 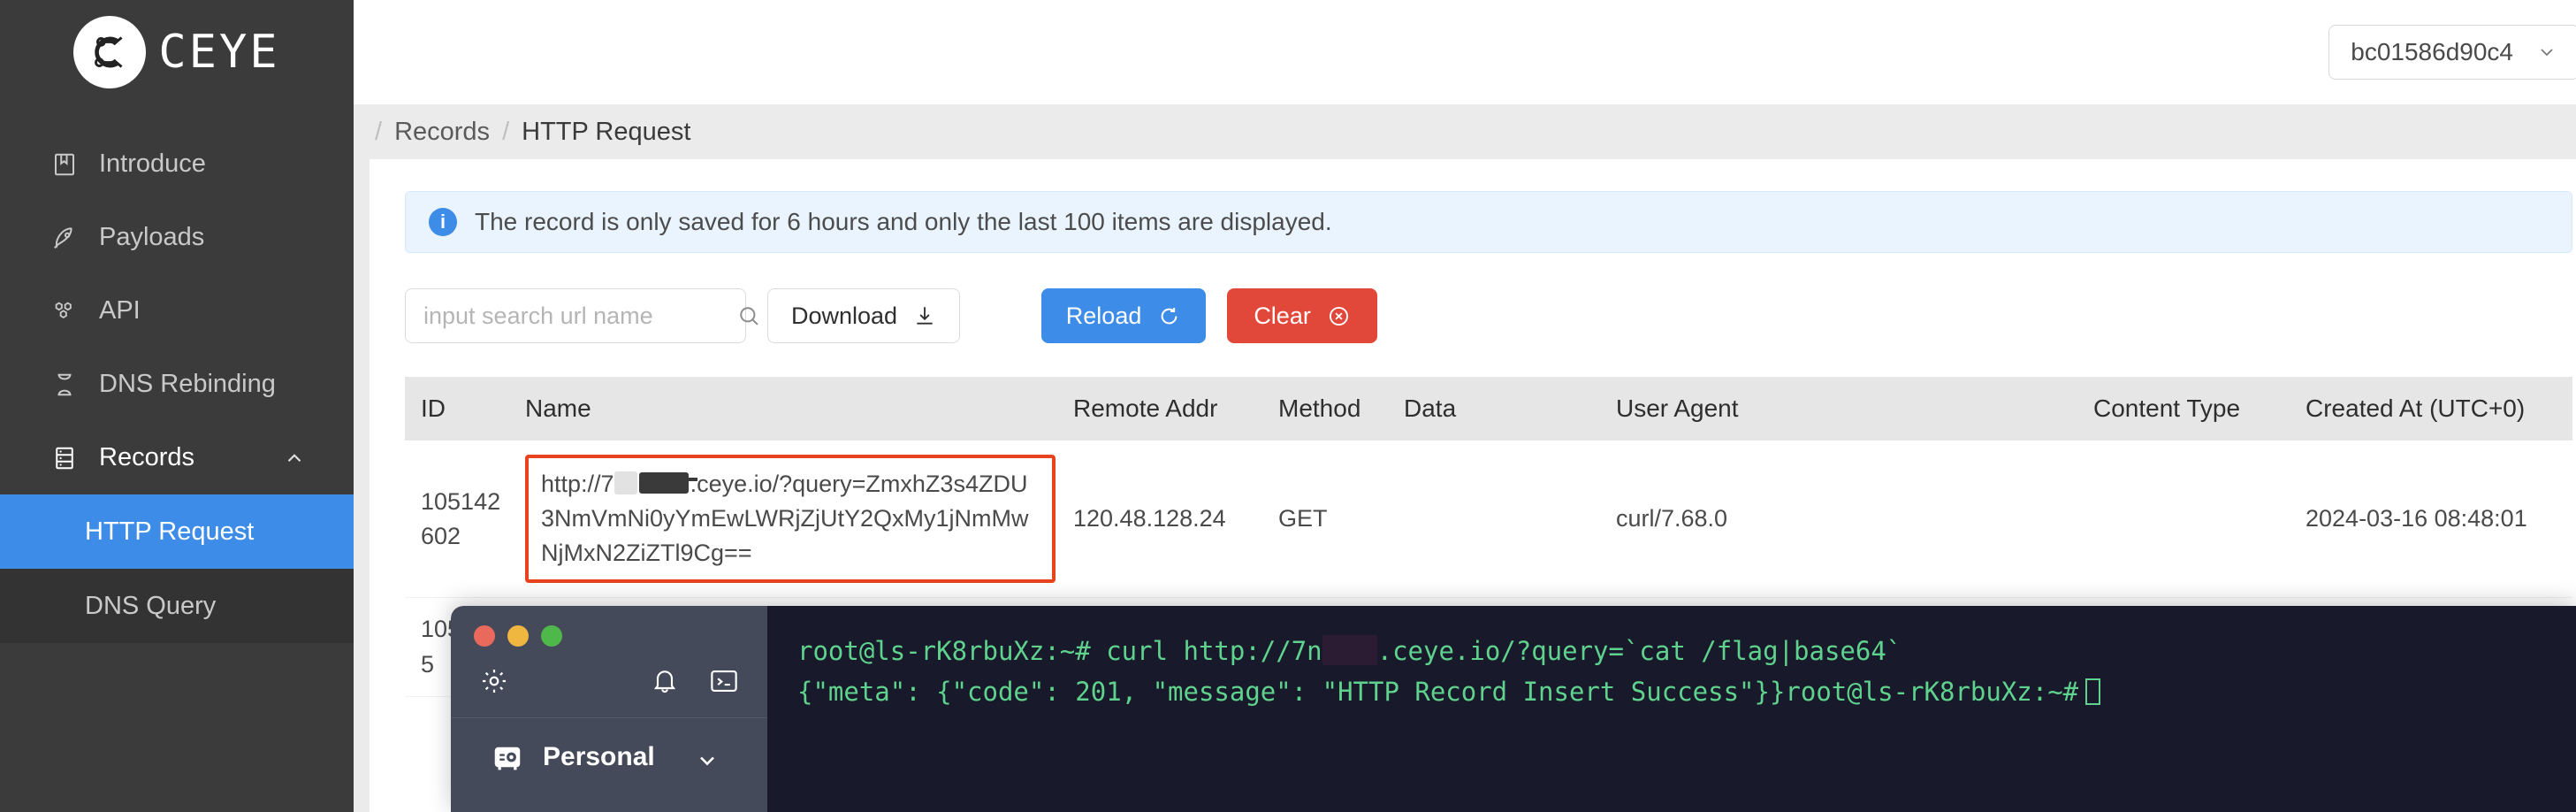 I want to click on sidebar-item-dns-query: DNS Query, so click(x=177, y=606).